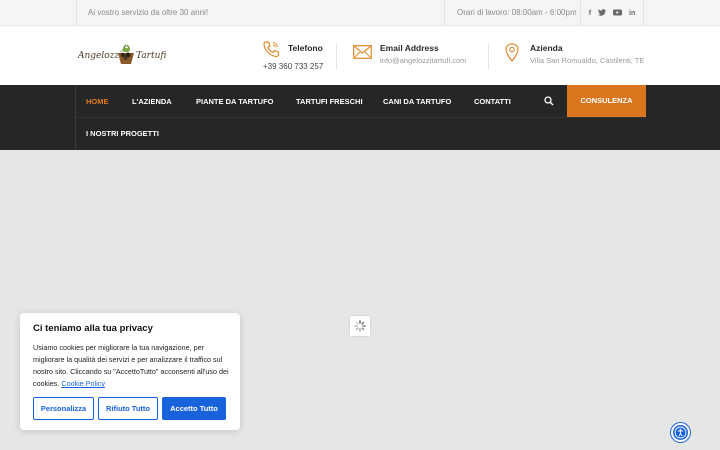  Describe the element at coordinates (590, 13) in the screenshot. I see `facebook-icon: f` at that location.